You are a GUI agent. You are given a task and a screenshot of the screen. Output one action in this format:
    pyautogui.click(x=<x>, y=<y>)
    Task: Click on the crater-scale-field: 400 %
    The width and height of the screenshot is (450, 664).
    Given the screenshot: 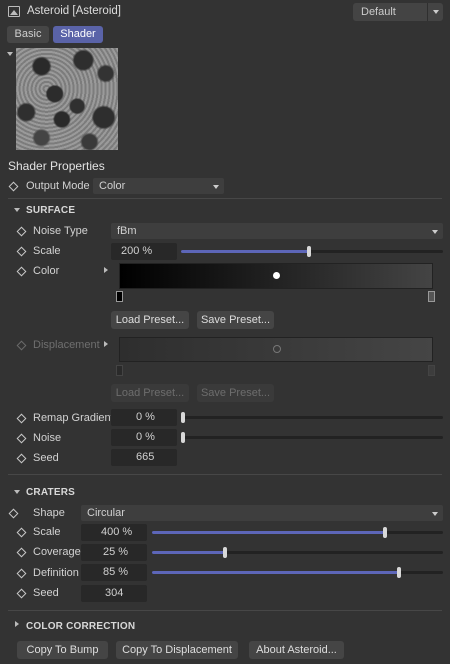 What is the action you would take?
    pyautogui.click(x=114, y=532)
    